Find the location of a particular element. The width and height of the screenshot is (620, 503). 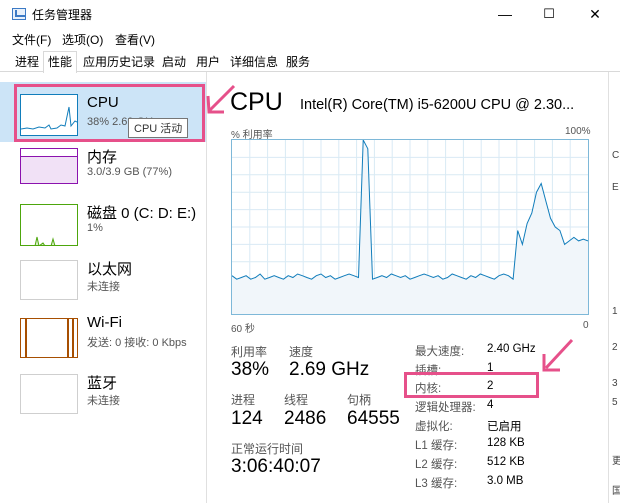

utilization-label: 利用率 is located at coordinates (249, 352).